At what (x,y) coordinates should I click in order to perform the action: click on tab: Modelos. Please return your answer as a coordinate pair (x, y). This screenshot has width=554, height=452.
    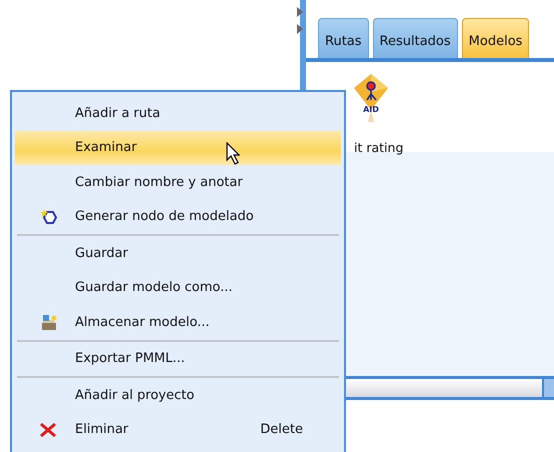
    Looking at the image, I should click on (496, 38).